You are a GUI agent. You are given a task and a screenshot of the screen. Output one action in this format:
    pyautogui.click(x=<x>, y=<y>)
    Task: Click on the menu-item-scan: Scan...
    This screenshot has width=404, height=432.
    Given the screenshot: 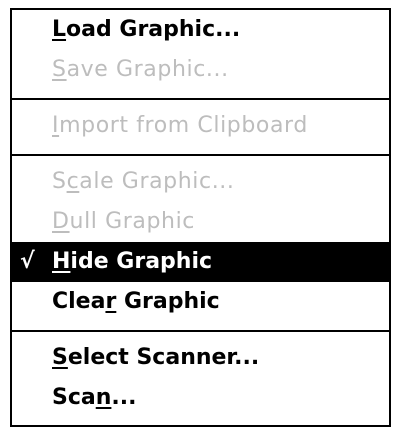 What is the action you would take?
    pyautogui.click(x=200, y=398)
    